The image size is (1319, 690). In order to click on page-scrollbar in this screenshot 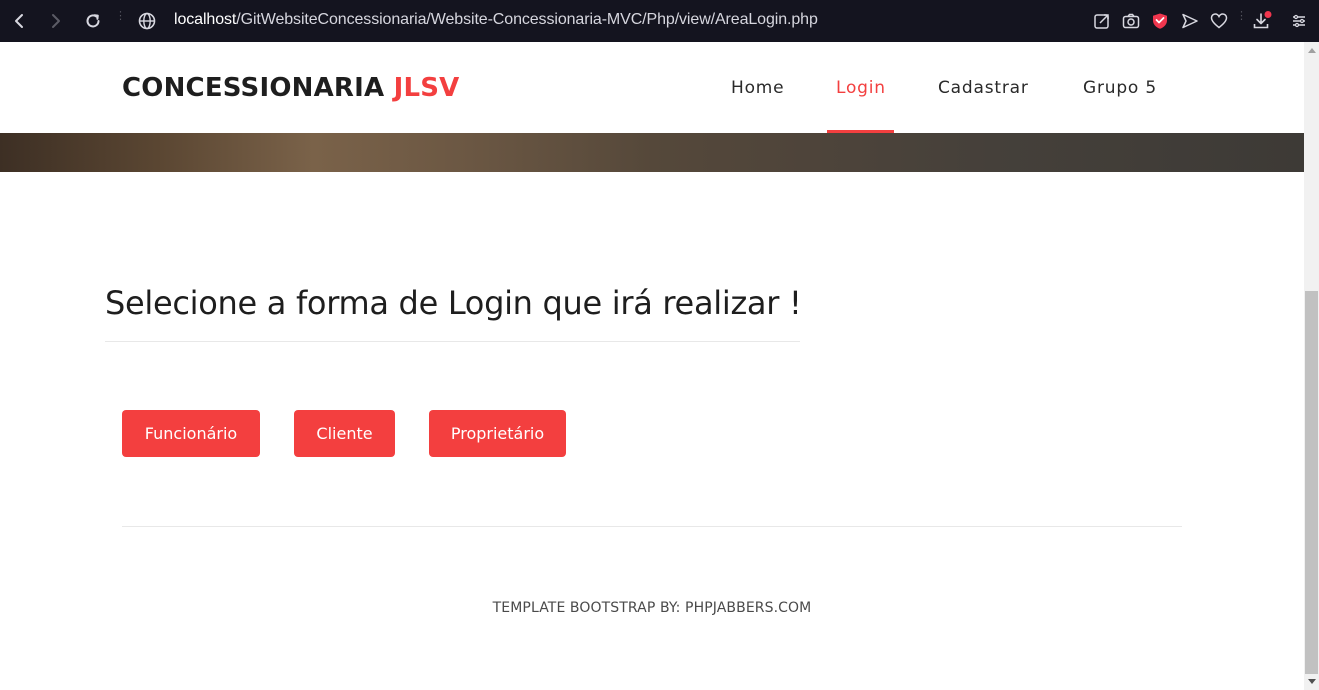, I will do `click(1311, 366)`.